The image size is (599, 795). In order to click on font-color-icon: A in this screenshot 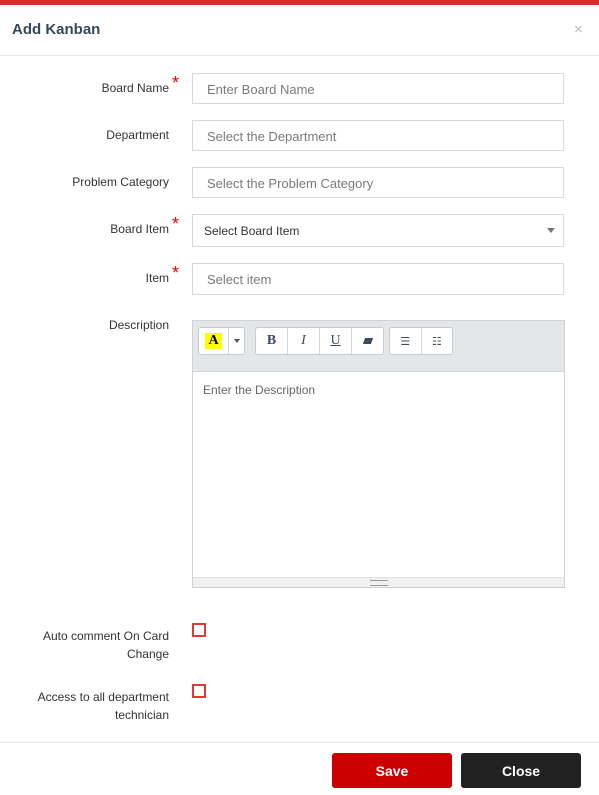, I will do `click(213, 341)`.